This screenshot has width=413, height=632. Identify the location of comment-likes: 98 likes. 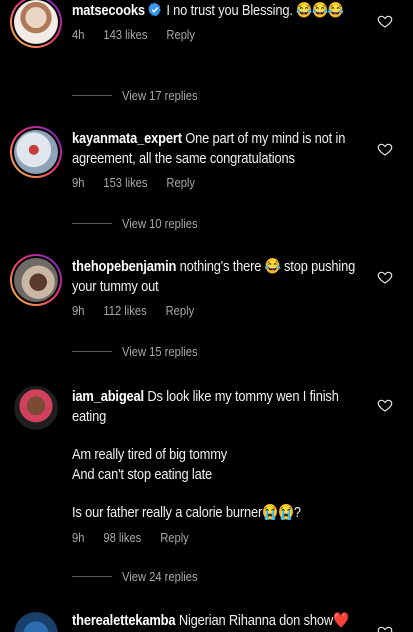
(122, 537).